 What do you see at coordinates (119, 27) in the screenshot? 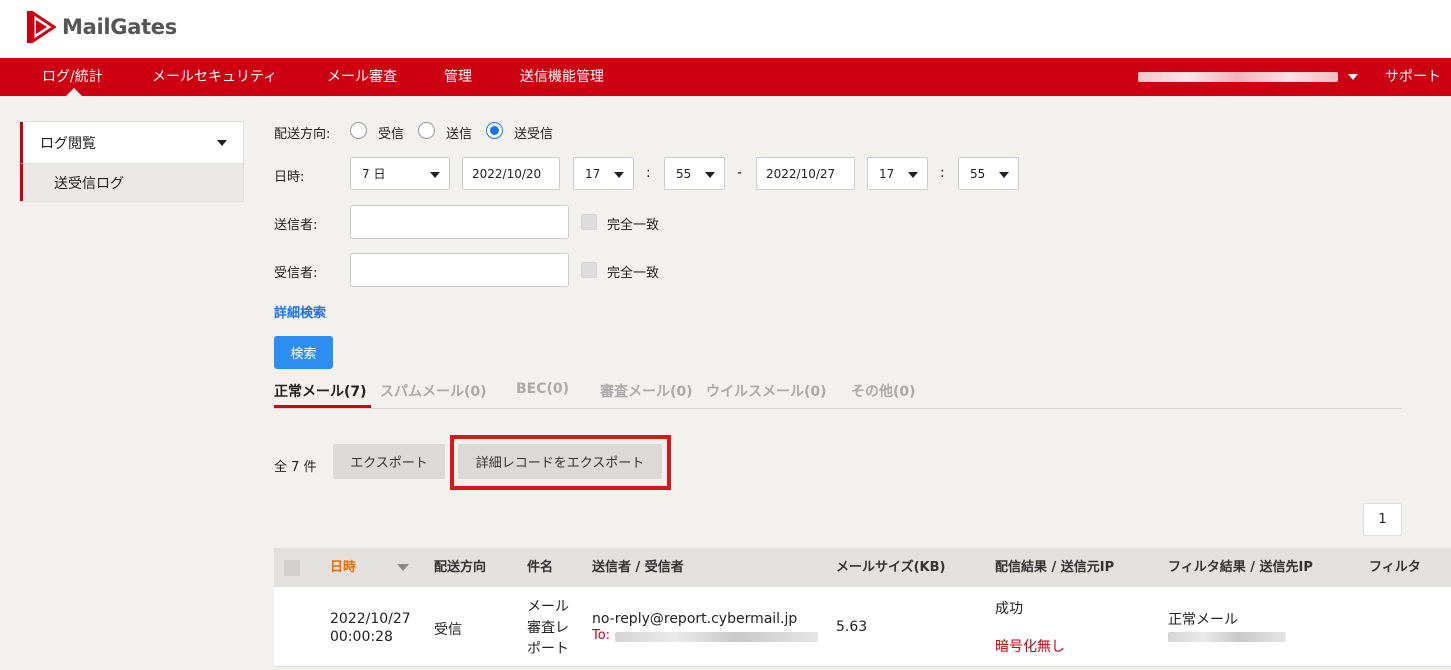
I see `app-name: MailGates` at bounding box center [119, 27].